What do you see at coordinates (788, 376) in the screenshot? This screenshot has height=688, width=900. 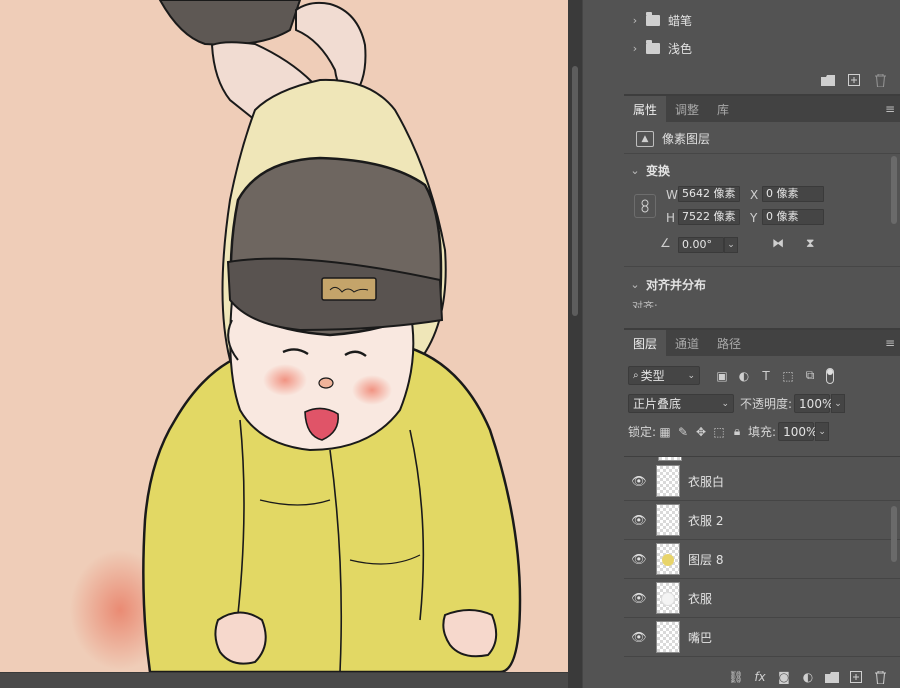 I see `shape-filter-icon: ⬚` at bounding box center [788, 376].